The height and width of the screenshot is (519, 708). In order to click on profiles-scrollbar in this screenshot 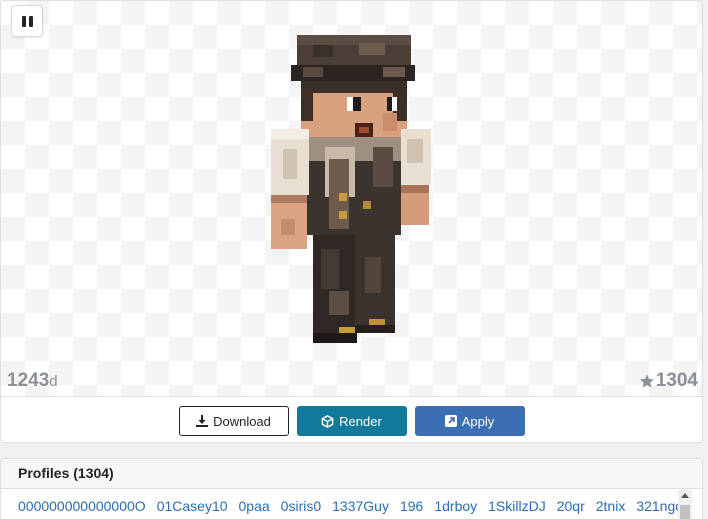, I will do `click(685, 504)`.